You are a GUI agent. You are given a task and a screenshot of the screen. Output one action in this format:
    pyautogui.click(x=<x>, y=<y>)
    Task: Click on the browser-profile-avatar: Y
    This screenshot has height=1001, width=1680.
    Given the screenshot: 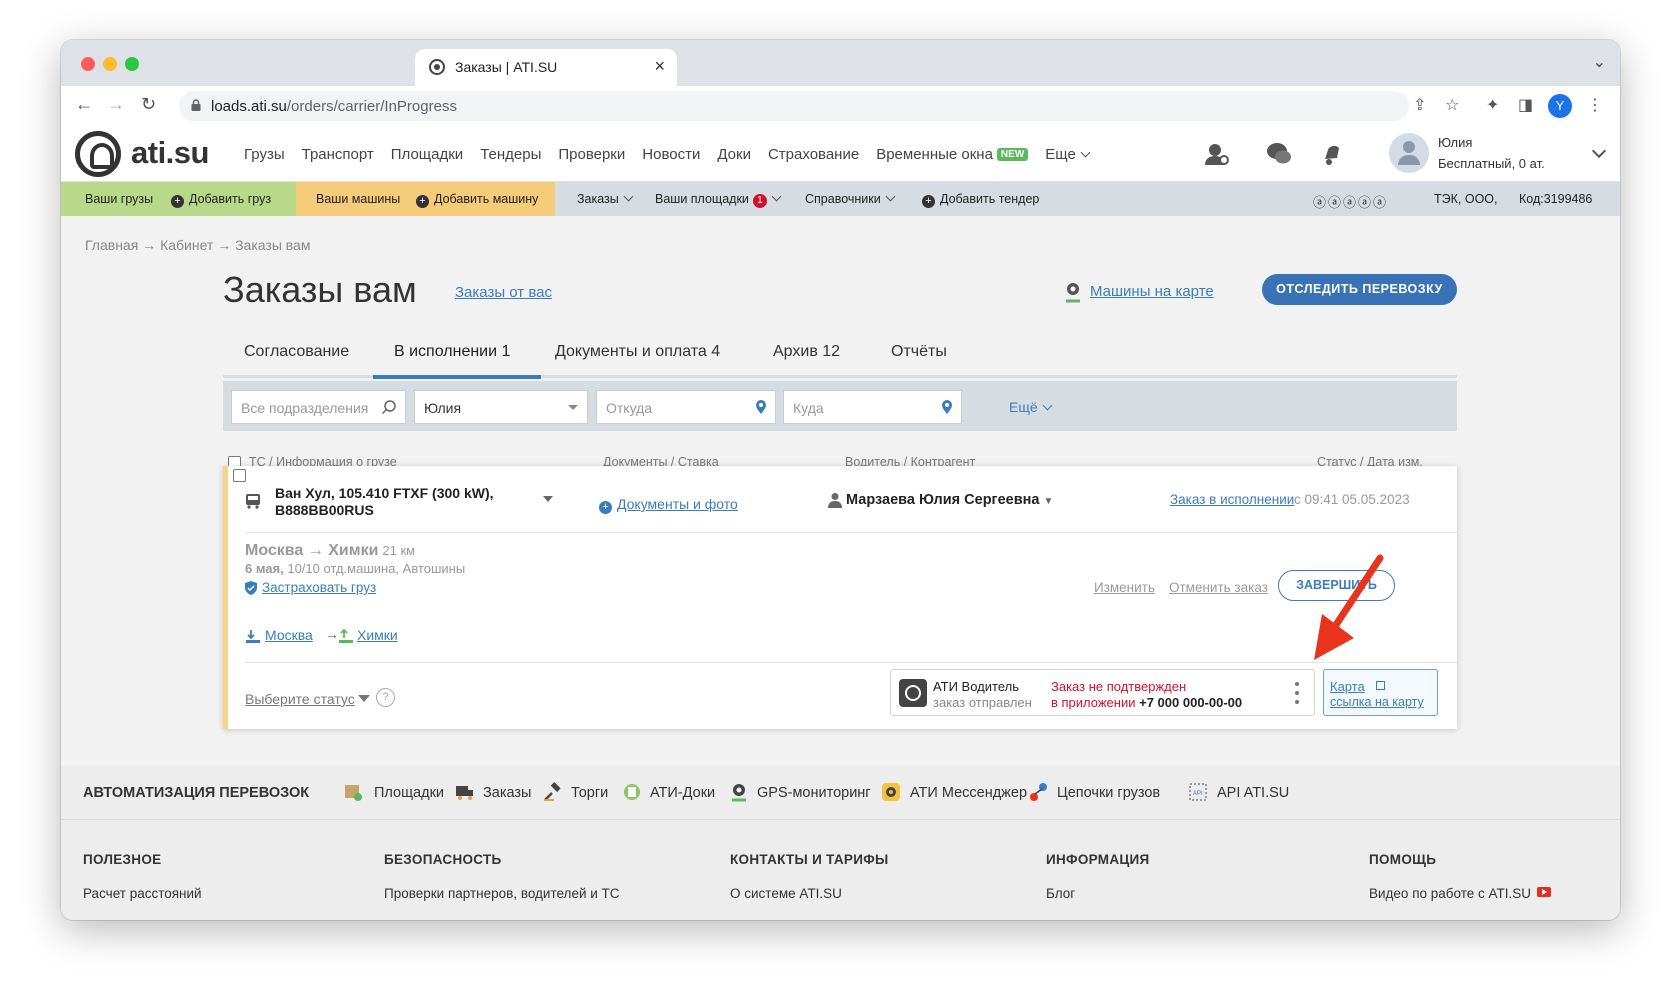 What is the action you would take?
    pyautogui.click(x=1560, y=106)
    